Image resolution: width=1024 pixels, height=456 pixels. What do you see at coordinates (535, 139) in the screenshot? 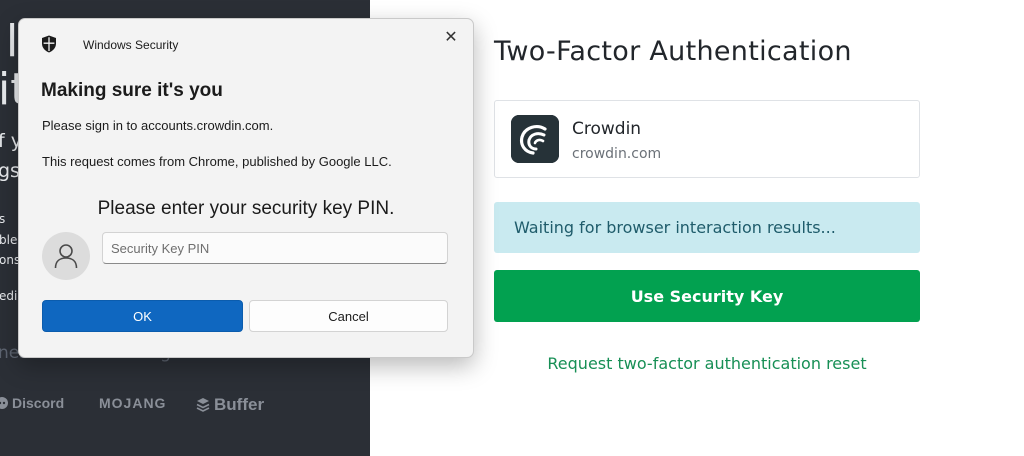
I see `crowdin-logo-icon` at bounding box center [535, 139].